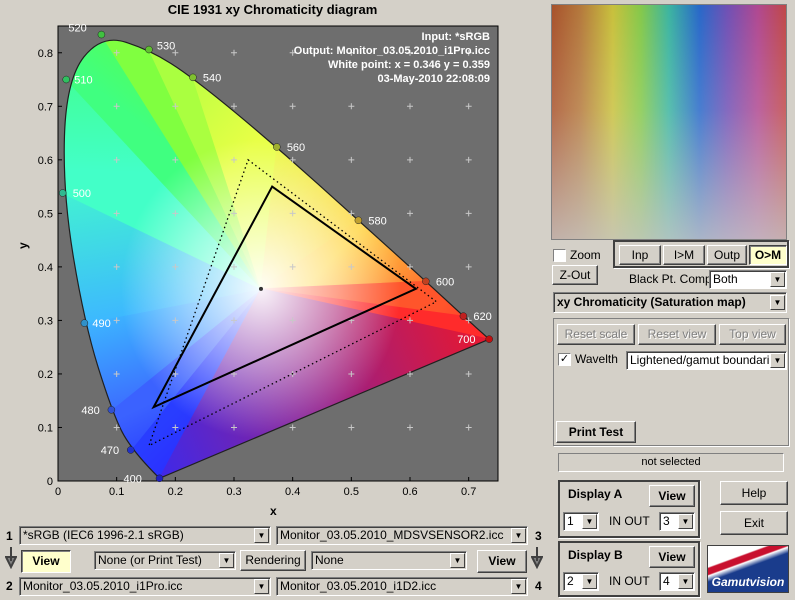 This screenshot has height=600, width=795. Describe the element at coordinates (677, 521) in the screenshot. I see `display-a-out-select: 3 ▼` at that location.